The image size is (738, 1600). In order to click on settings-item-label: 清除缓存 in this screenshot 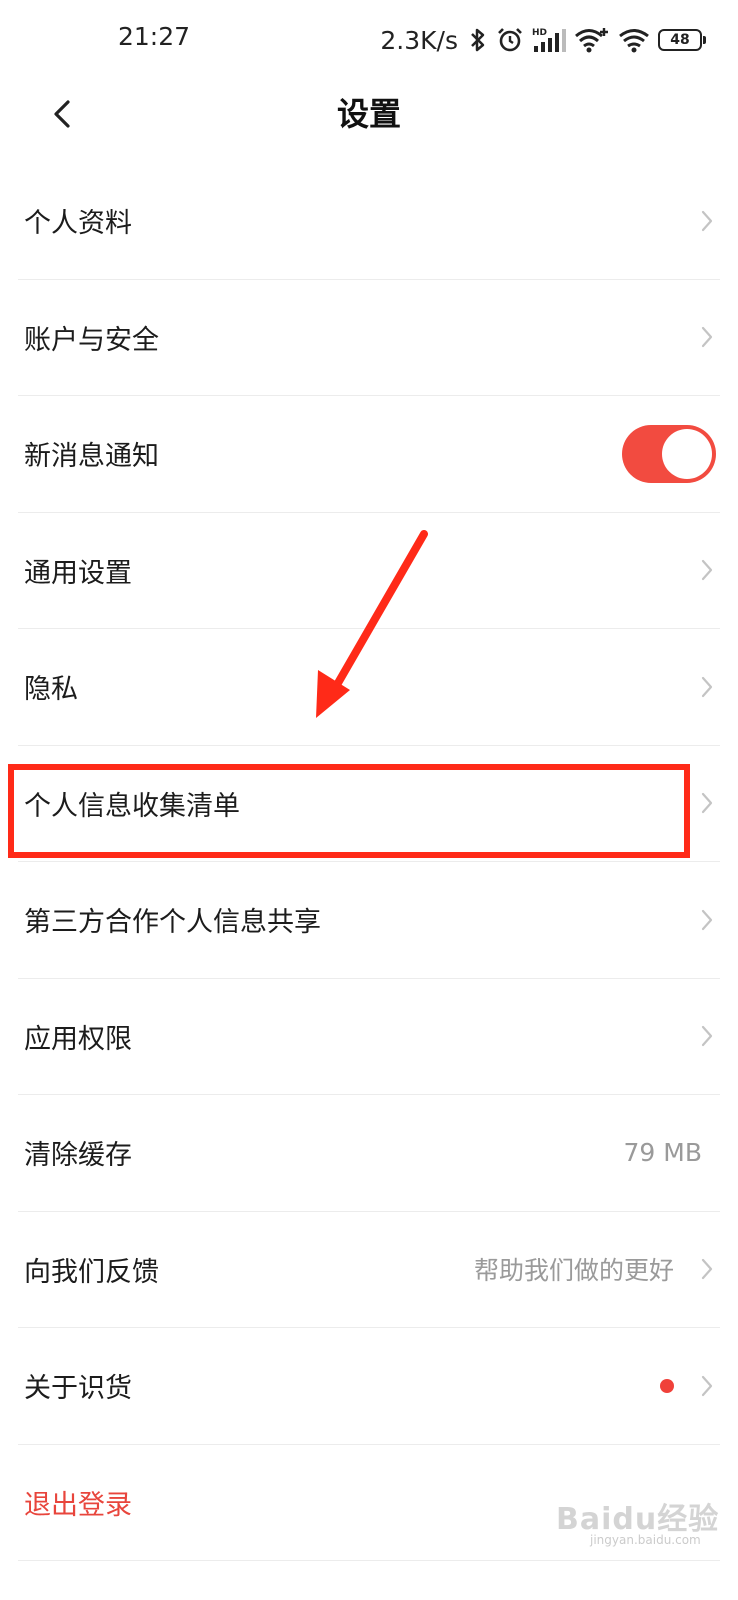, I will do `click(78, 1156)`.